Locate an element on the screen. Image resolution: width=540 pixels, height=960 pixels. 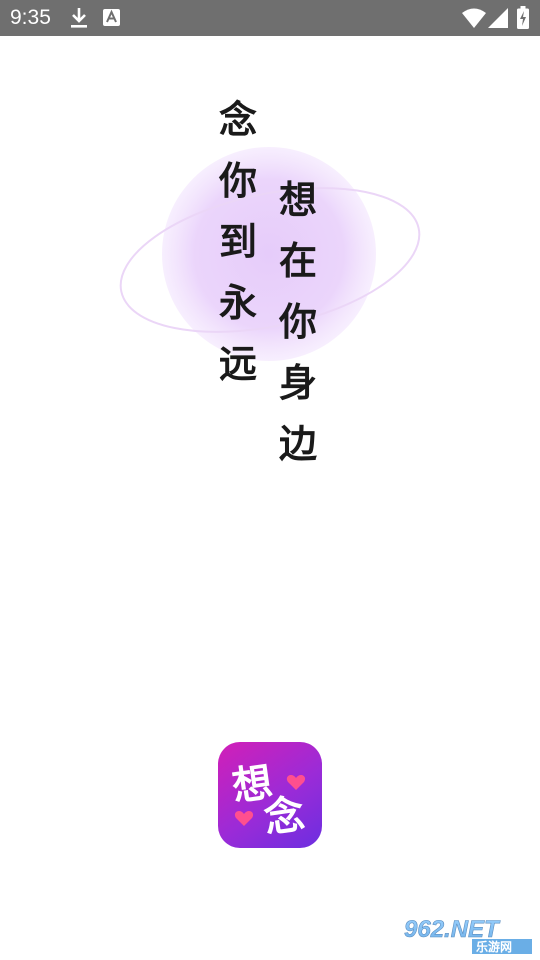
app-logo: 想 念 is located at coordinates (270, 795).